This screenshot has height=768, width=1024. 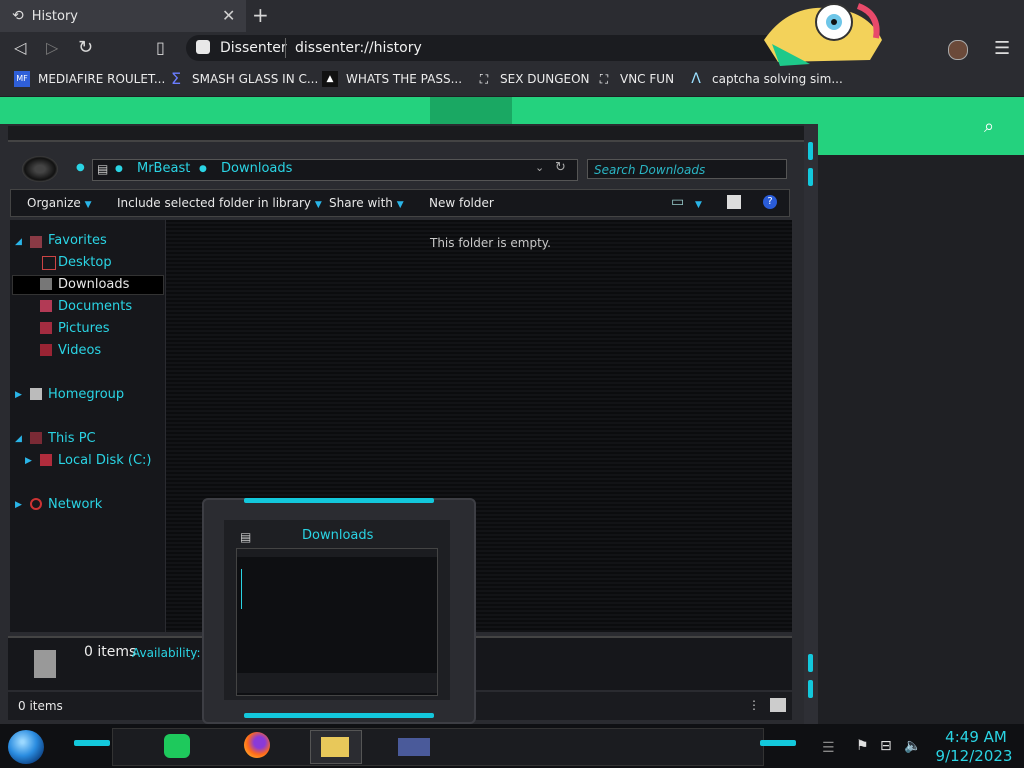 What do you see at coordinates (337, 553) in the screenshot?
I see `preview-toolbar` at bounding box center [337, 553].